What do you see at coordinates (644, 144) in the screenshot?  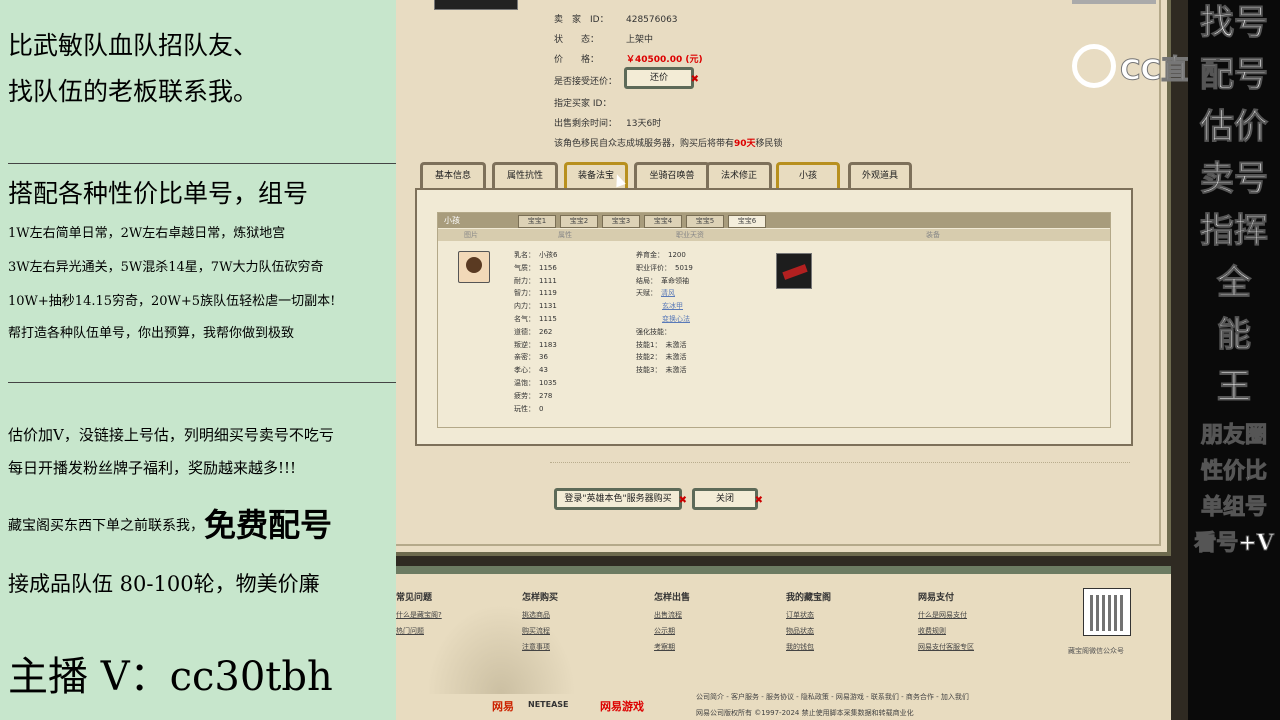 I see `migrate-text: 该角色移民自众志成城服务器，购买后将带有` at bounding box center [644, 144].